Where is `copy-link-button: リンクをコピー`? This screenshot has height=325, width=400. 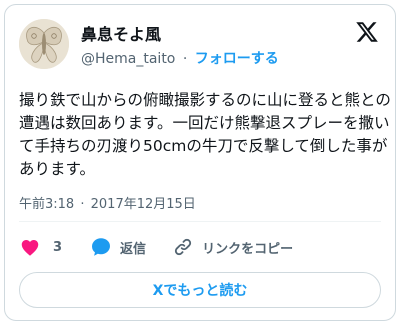
copy-link-button: リンクをコピー is located at coordinates (232, 247).